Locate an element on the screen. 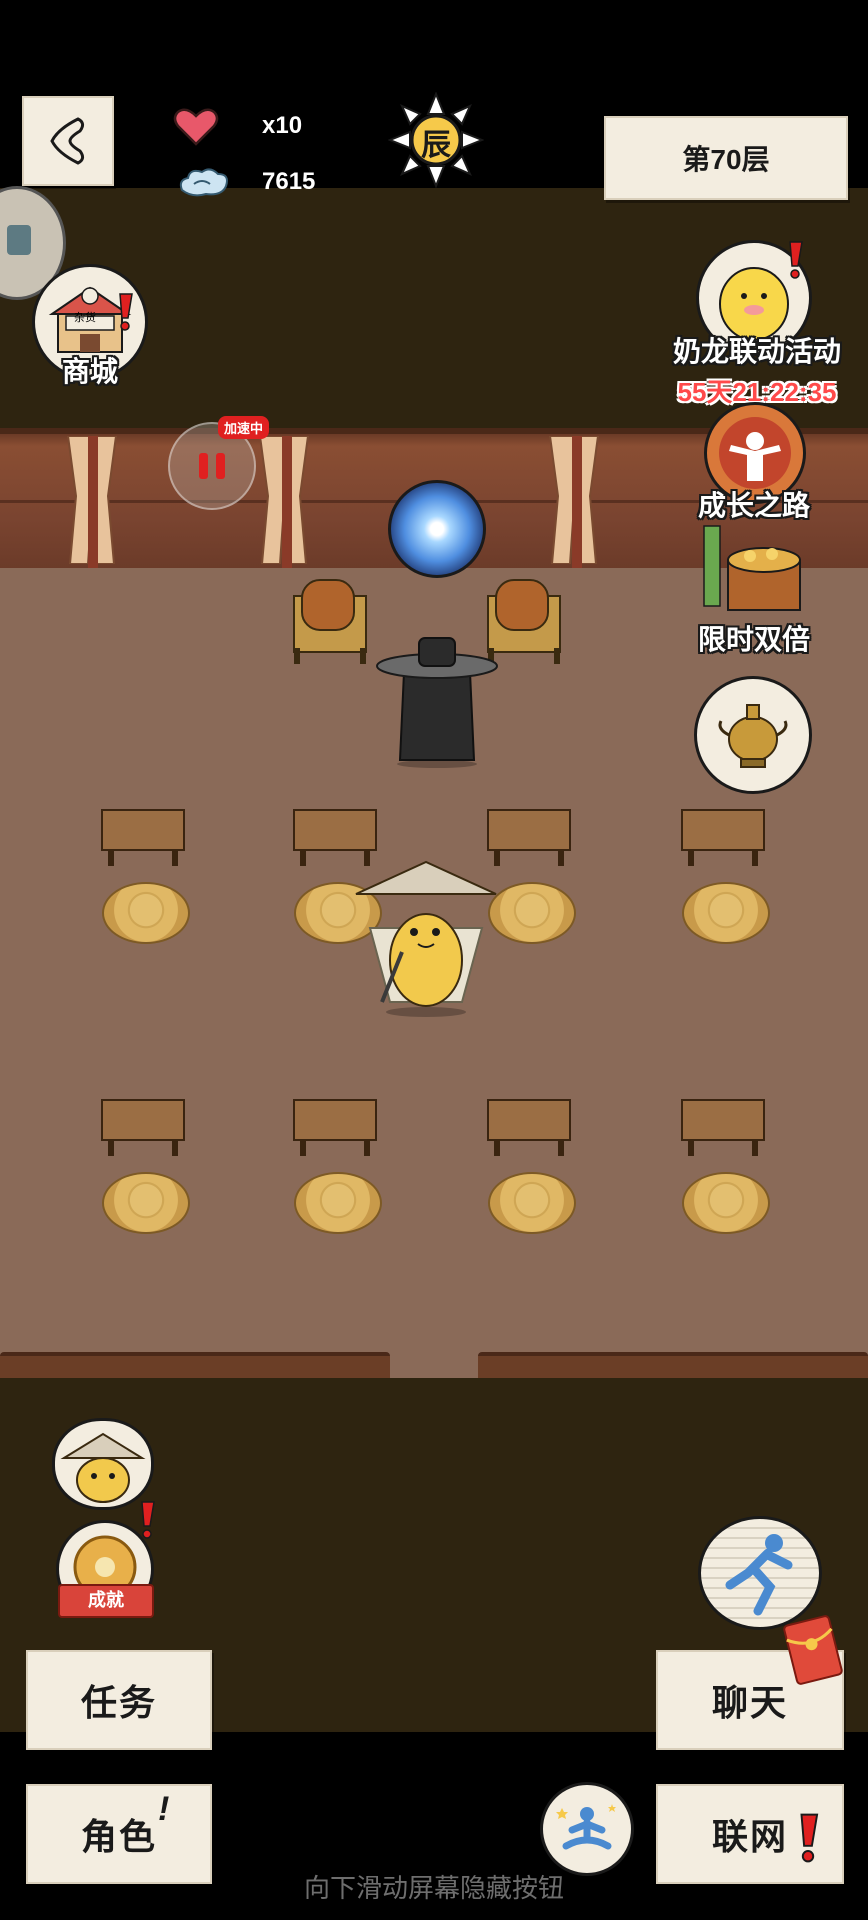 The height and width of the screenshot is (1920, 868). auto-run-button is located at coordinates (760, 1573).